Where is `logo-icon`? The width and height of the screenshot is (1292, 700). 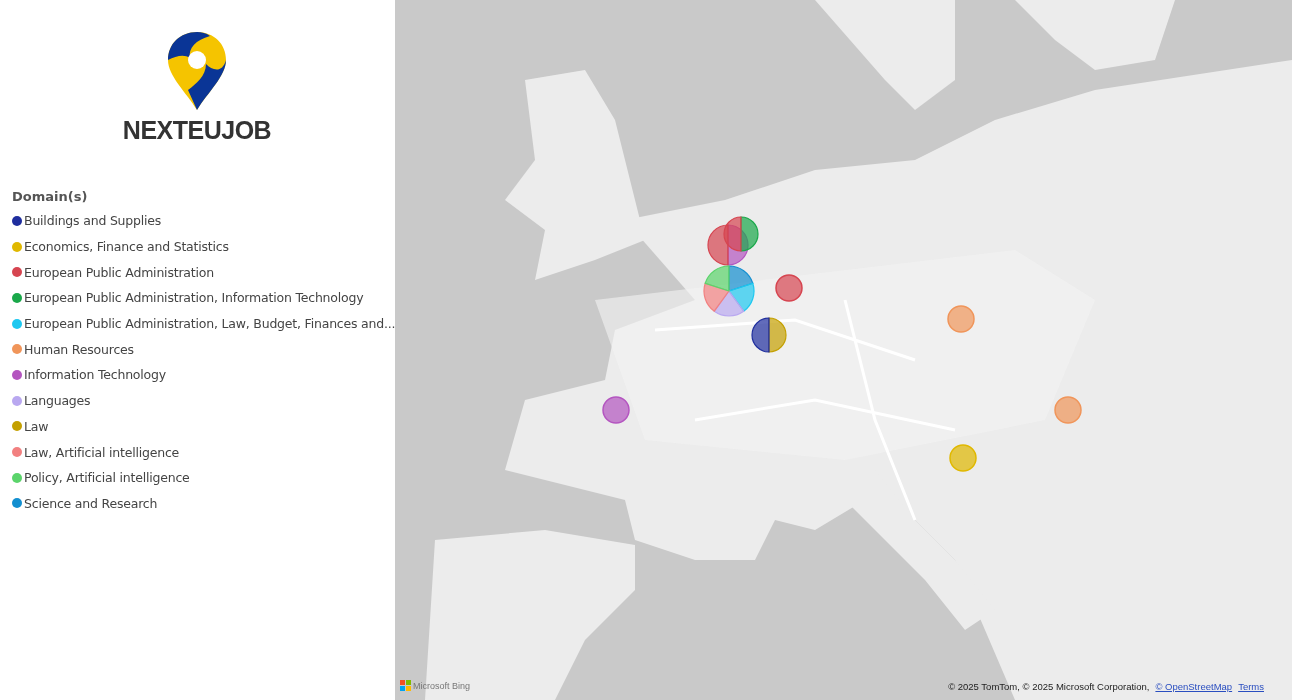 logo-icon is located at coordinates (197, 71).